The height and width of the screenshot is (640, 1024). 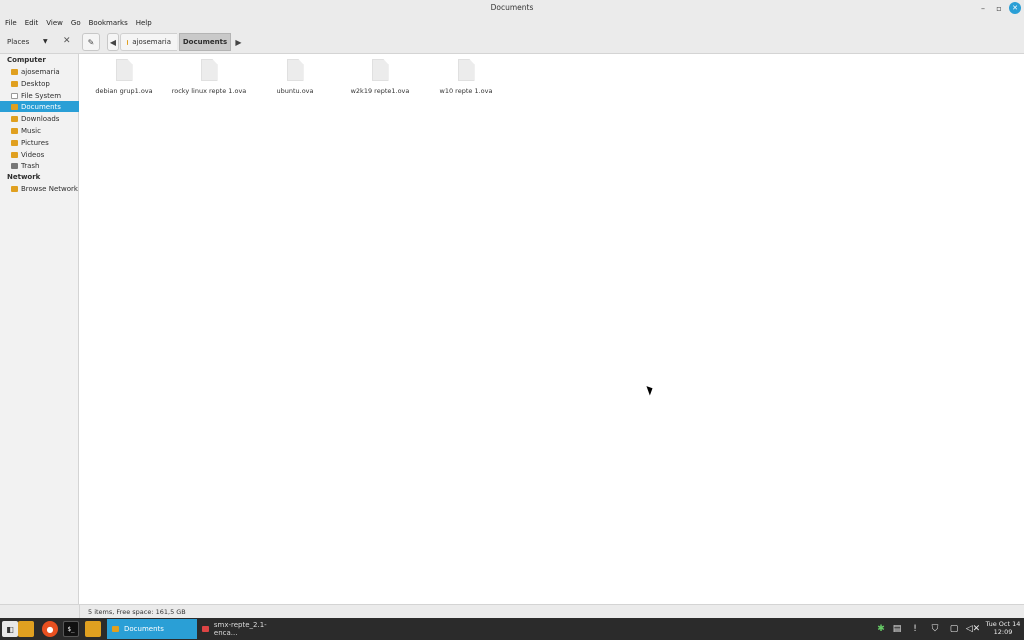 I want to click on browser-launcher-icon: ●, so click(x=50, y=629).